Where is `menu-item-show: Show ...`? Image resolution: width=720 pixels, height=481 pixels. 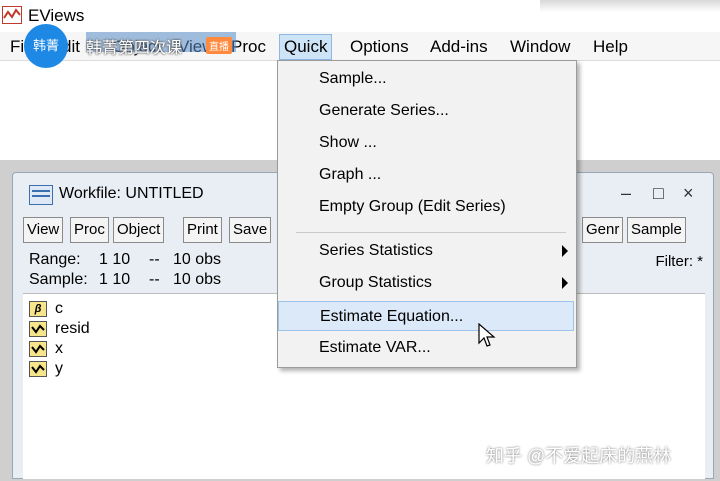
menu-item-show: Show ... is located at coordinates (426, 143).